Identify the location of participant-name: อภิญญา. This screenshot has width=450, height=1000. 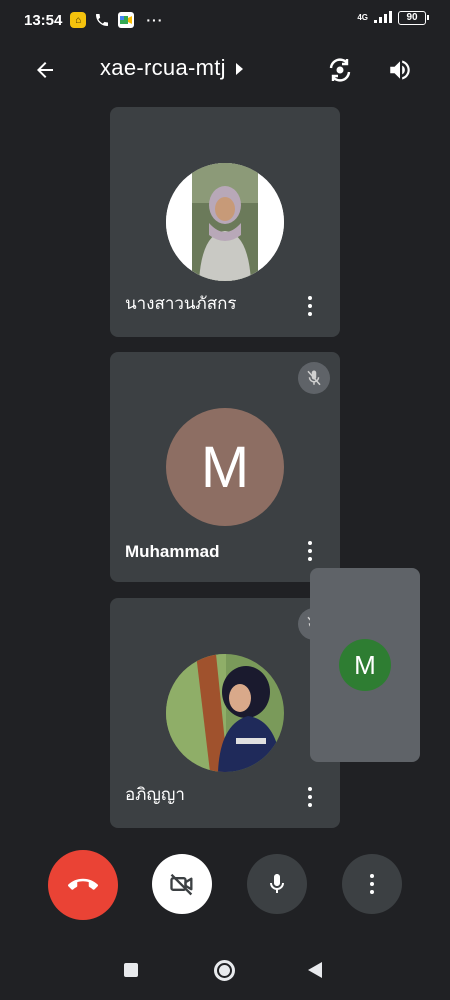
(155, 794).